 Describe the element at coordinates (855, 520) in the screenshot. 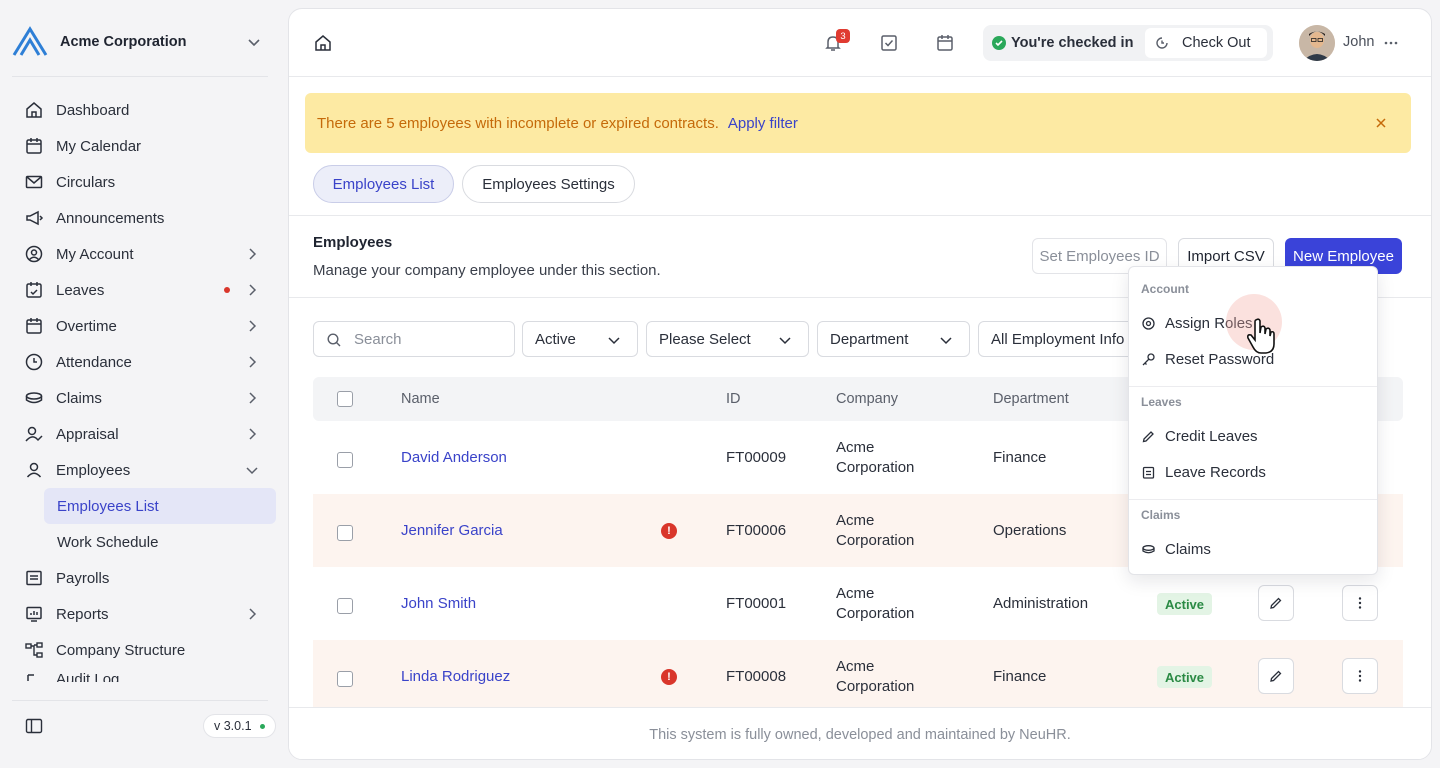

I see `company-line-1: Acme` at that location.